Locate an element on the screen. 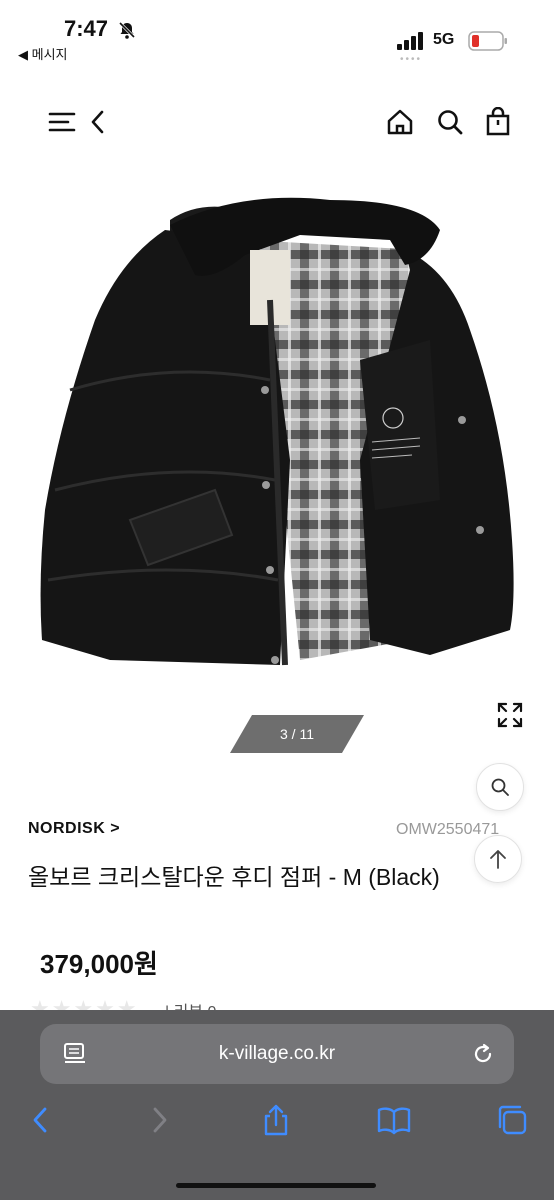  status-time: 7:47 is located at coordinates (86, 28).